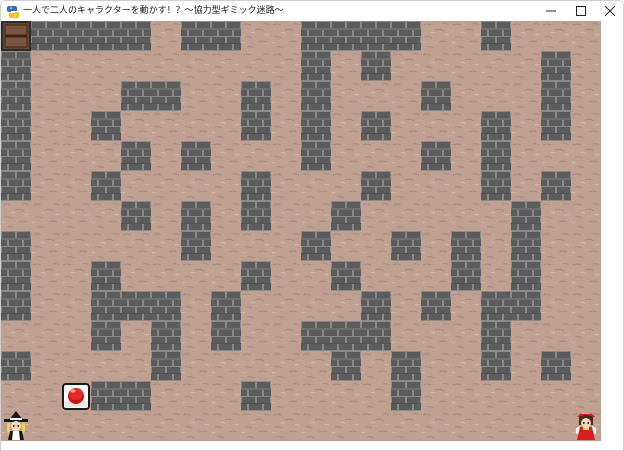  What do you see at coordinates (16, 428) in the screenshot?
I see `marisa-character` at bounding box center [16, 428].